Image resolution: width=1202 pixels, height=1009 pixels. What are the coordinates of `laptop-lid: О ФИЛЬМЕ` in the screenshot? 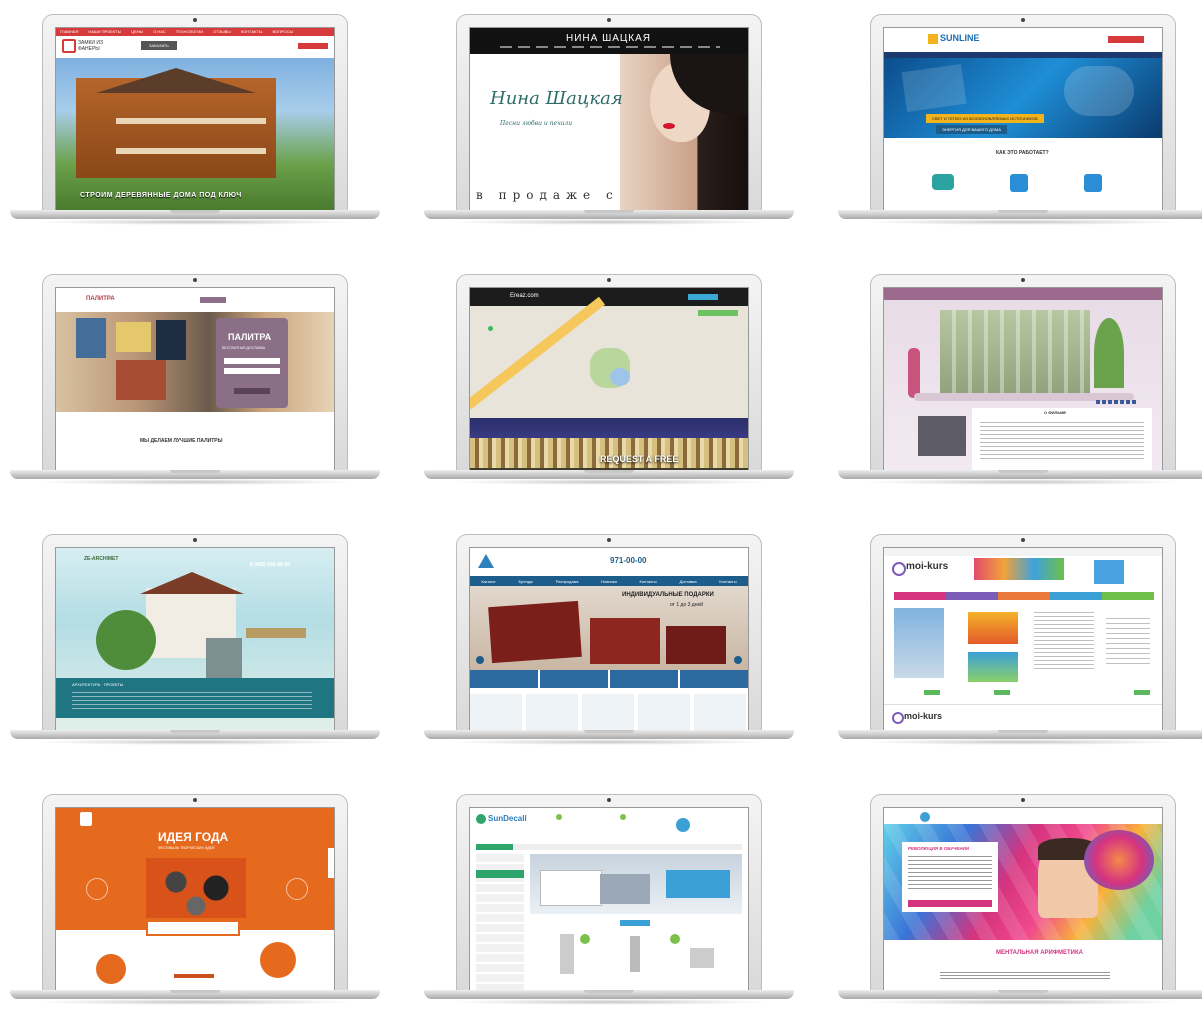 It's located at (1023, 373).